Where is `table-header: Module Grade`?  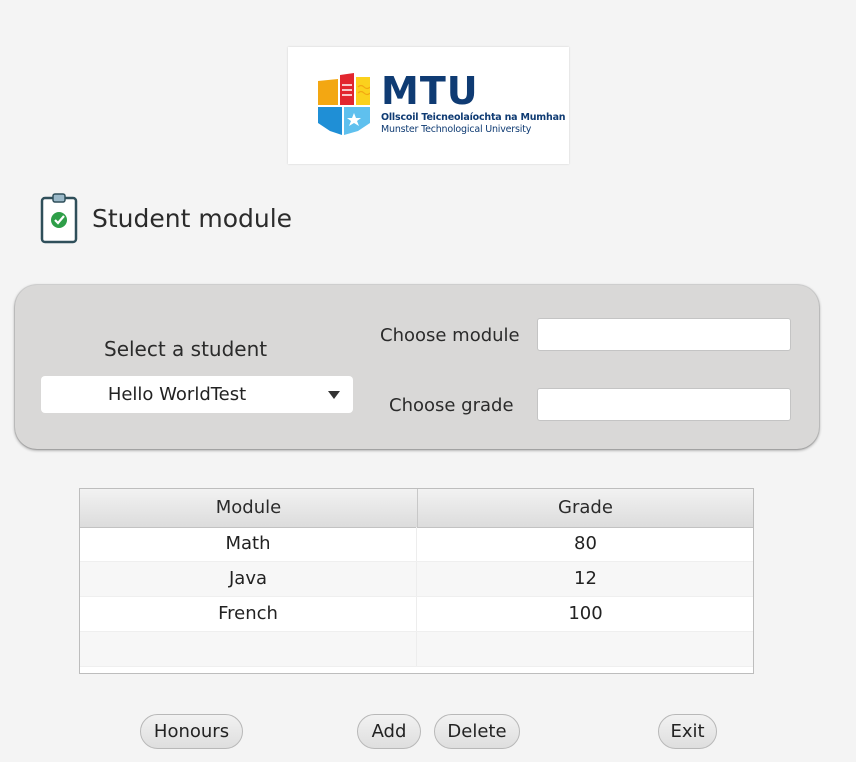 table-header: Module Grade is located at coordinates (416, 508).